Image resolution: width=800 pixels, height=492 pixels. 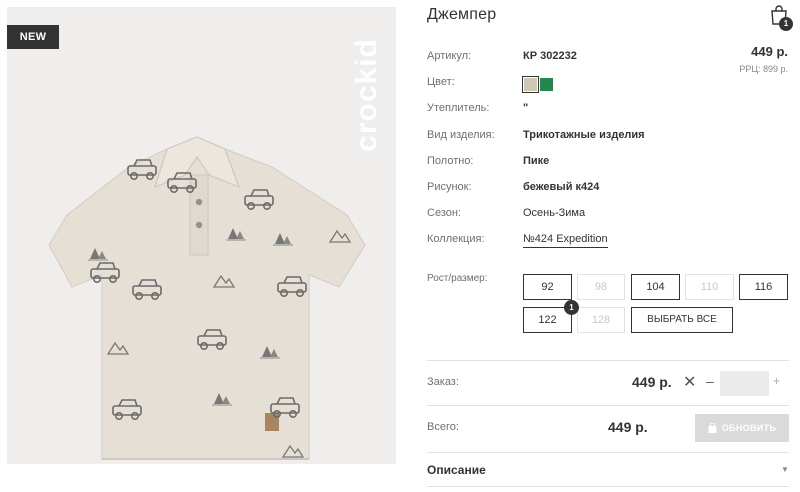 I want to click on spec-value: КР 302232, so click(x=550, y=56).